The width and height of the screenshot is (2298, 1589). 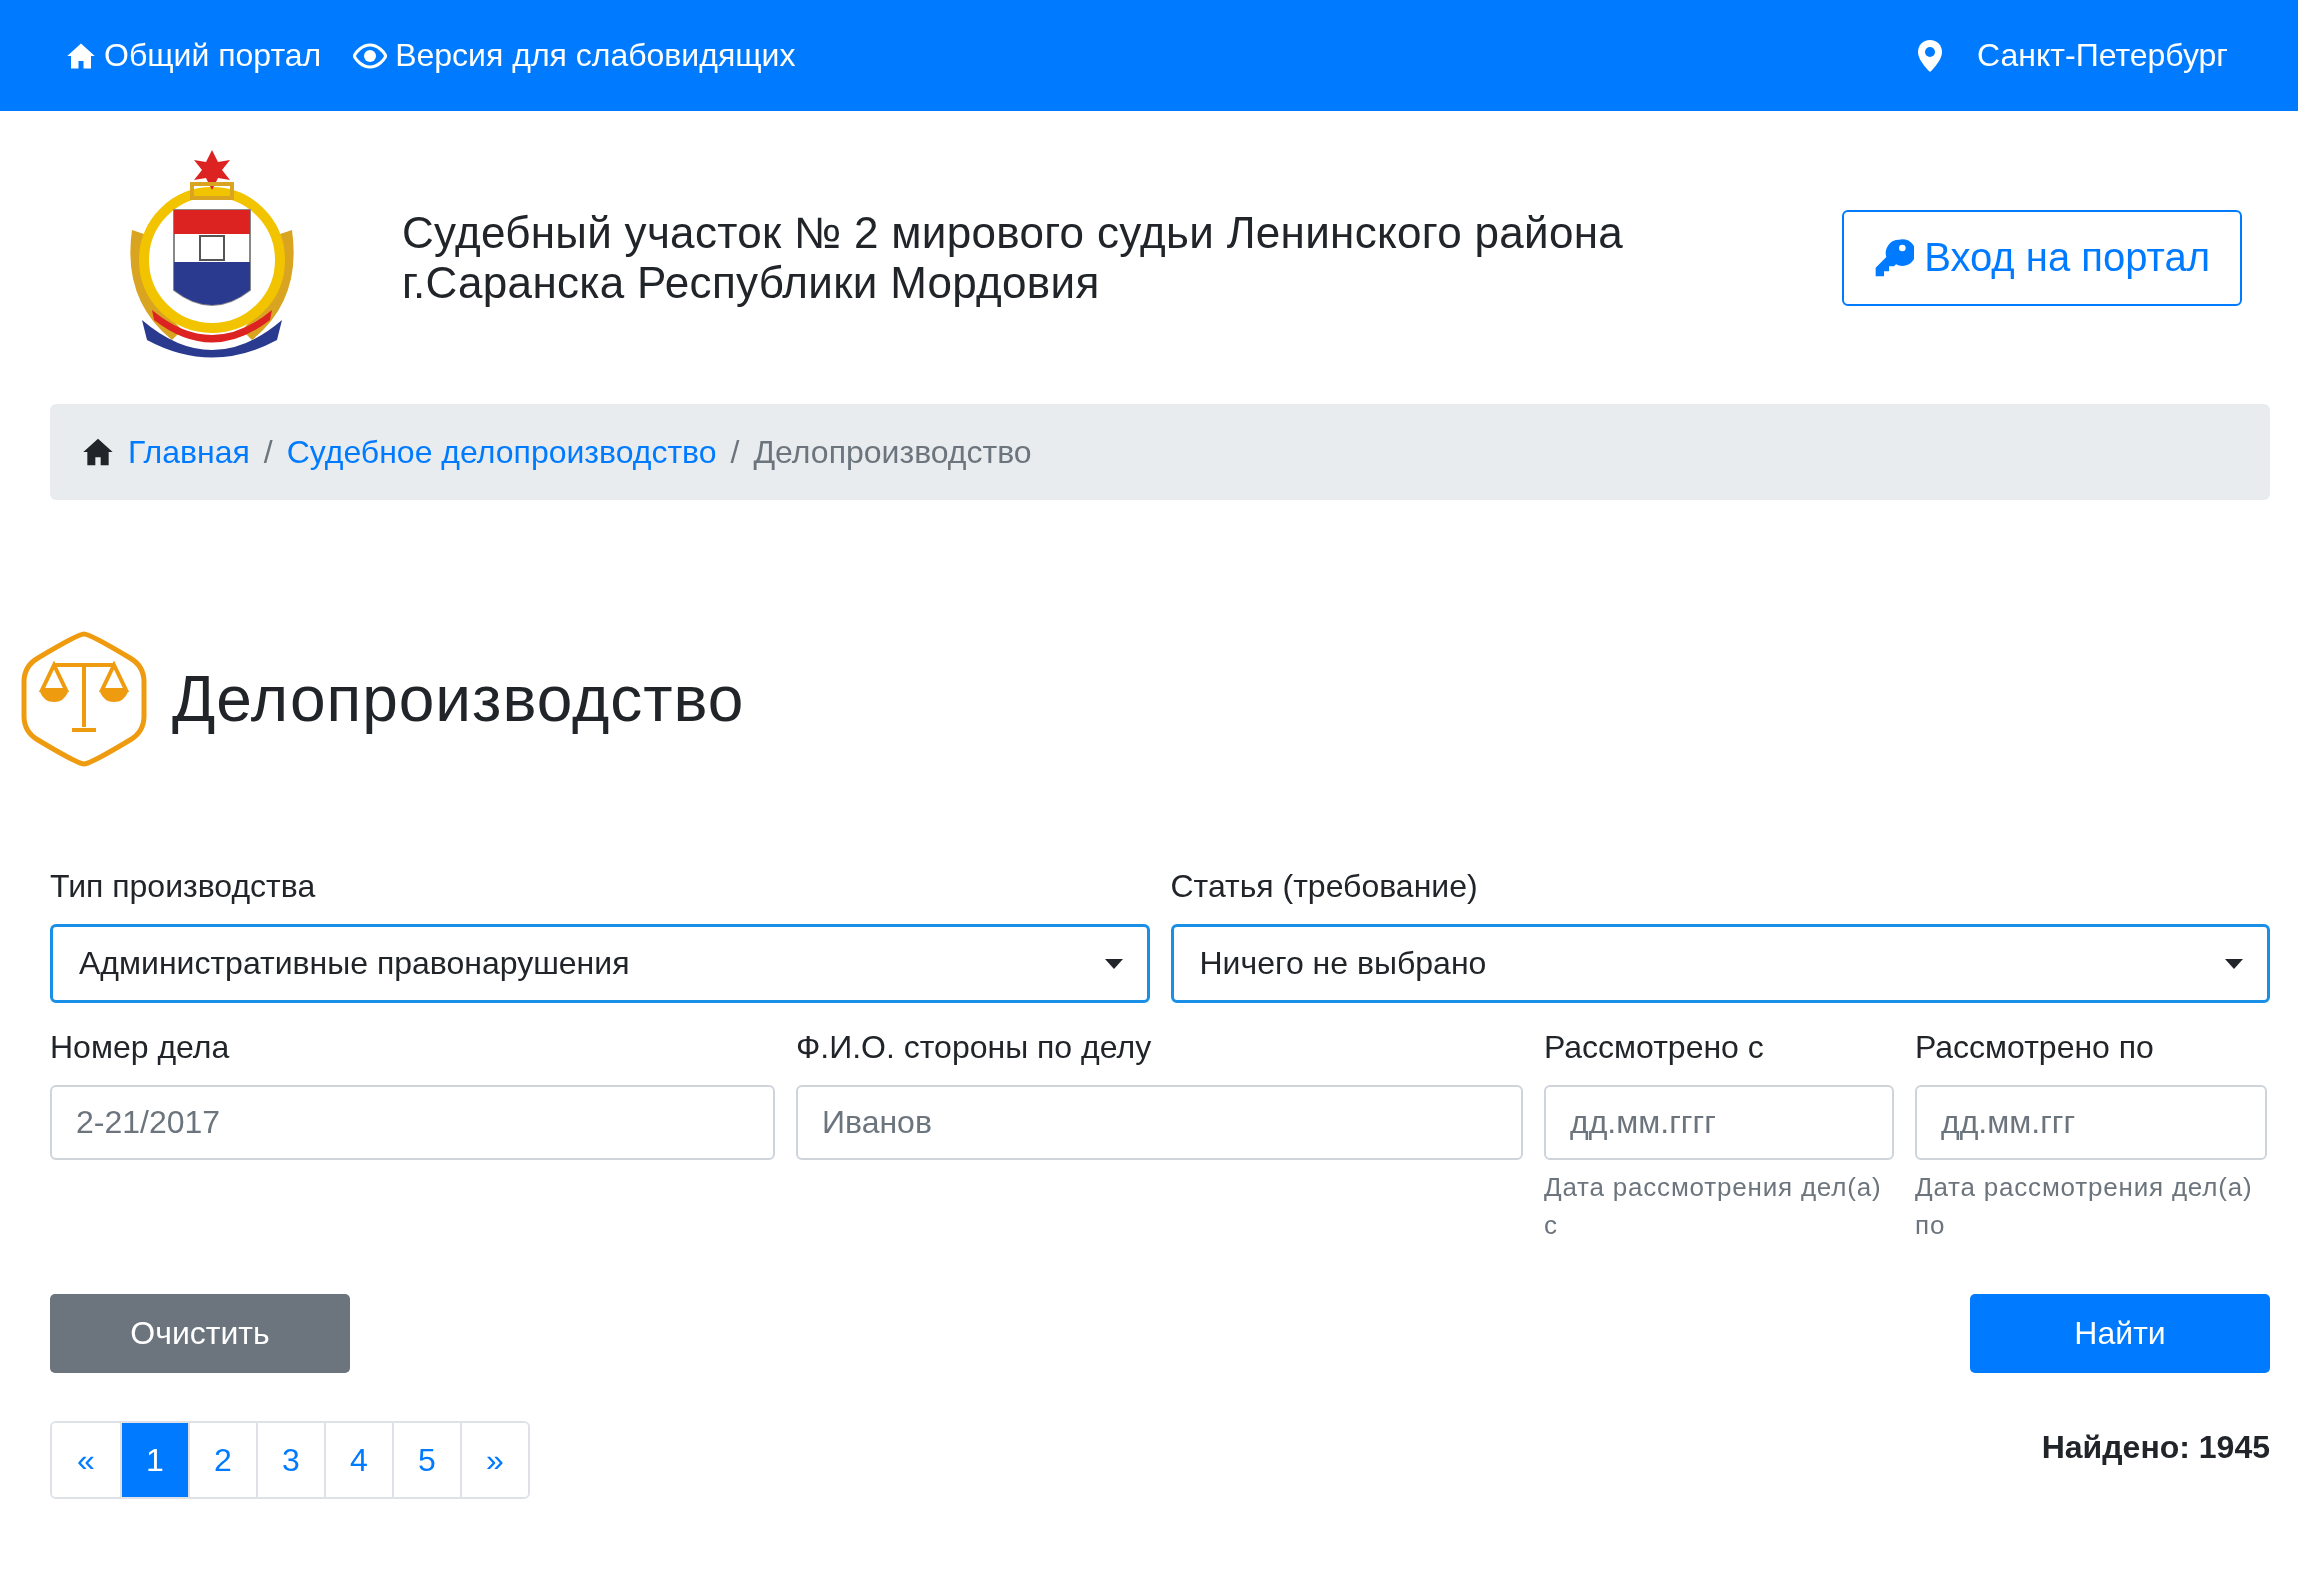 What do you see at coordinates (2091, 1122) in the screenshot?
I see `input-field: дд.мм.ггг` at bounding box center [2091, 1122].